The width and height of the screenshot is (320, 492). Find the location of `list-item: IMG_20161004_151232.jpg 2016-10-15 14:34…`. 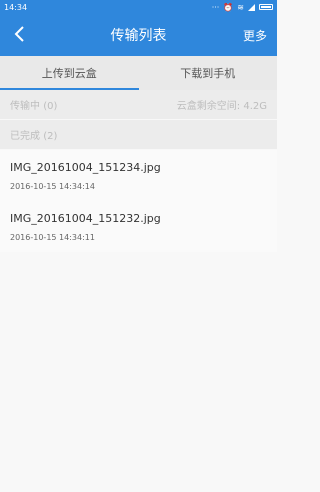

list-item: IMG_20161004_151232.jpg 2016-10-15 14:34… is located at coordinates (138, 226).